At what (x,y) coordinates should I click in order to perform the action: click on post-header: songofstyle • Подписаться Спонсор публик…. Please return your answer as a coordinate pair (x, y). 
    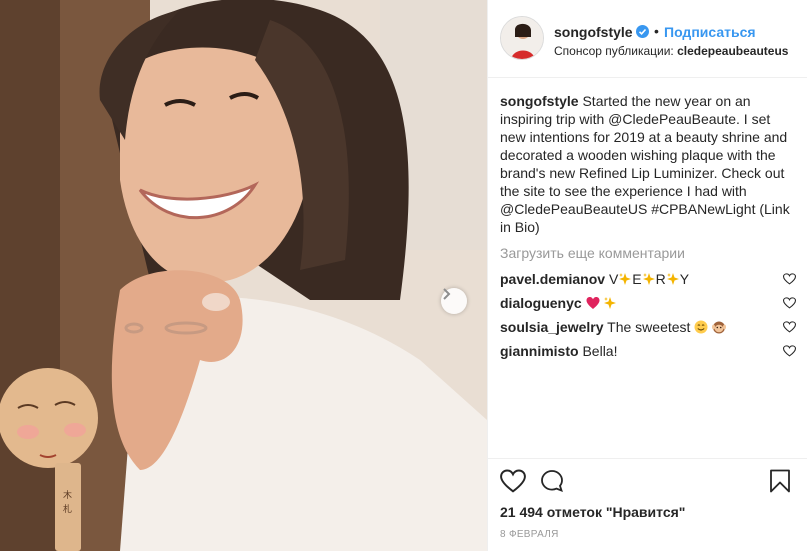
    Looking at the image, I should click on (647, 39).